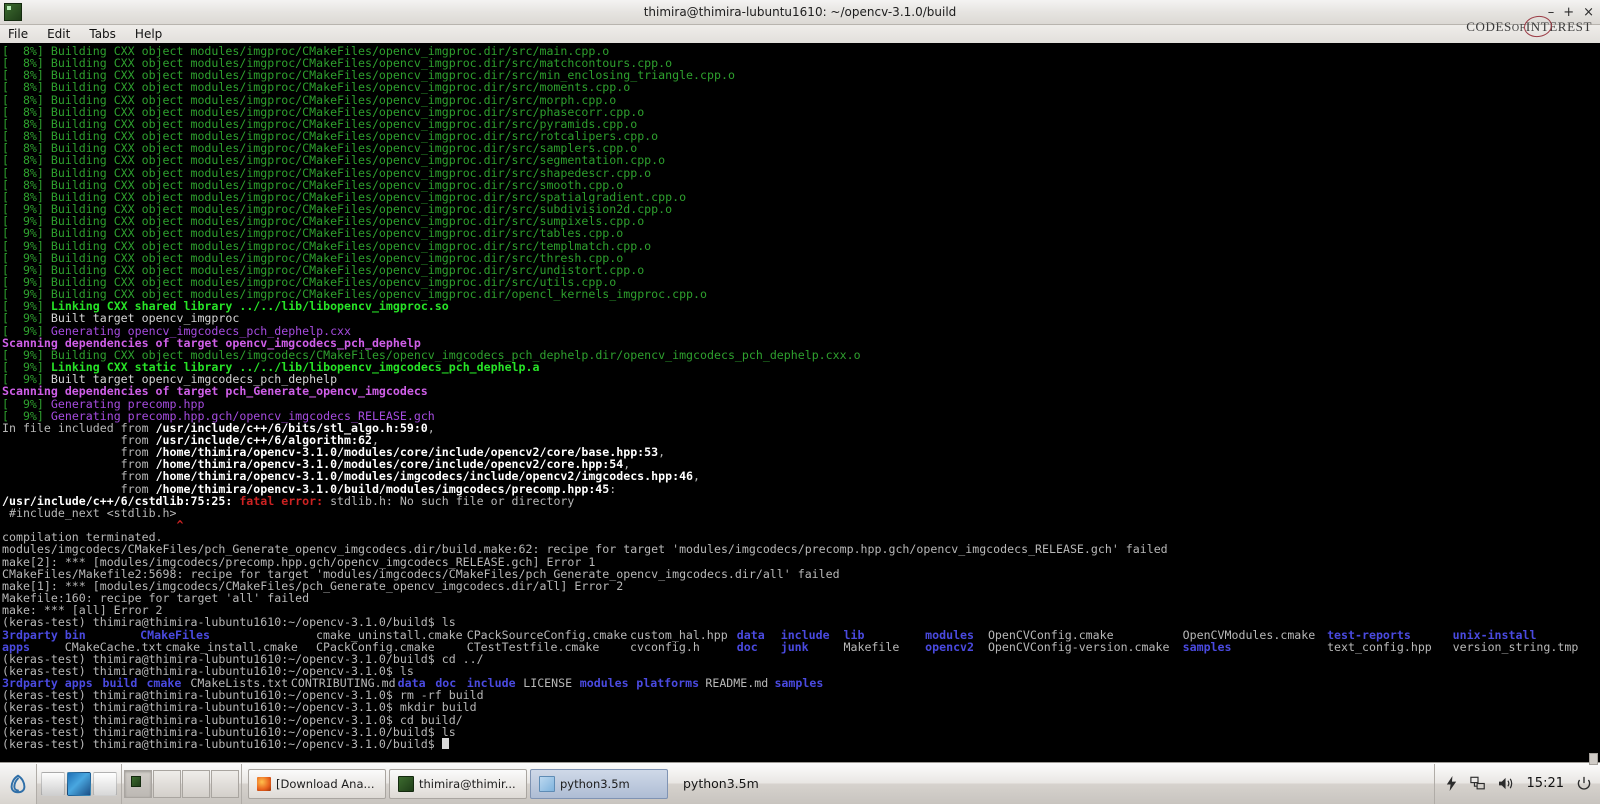  I want to click on ls-entry: opencv2, so click(950, 646).